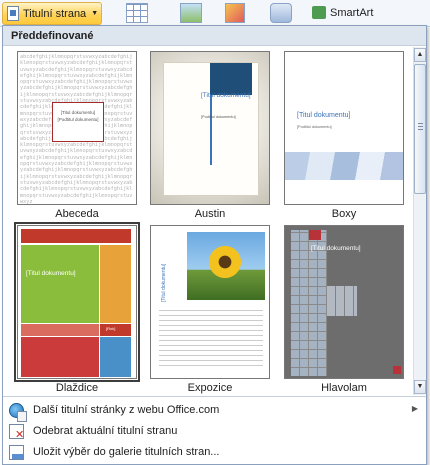 The width and height of the screenshot is (430, 465). What do you see at coordinates (352, 12) in the screenshot?
I see `smartart-label: SmartArt` at bounding box center [352, 12].